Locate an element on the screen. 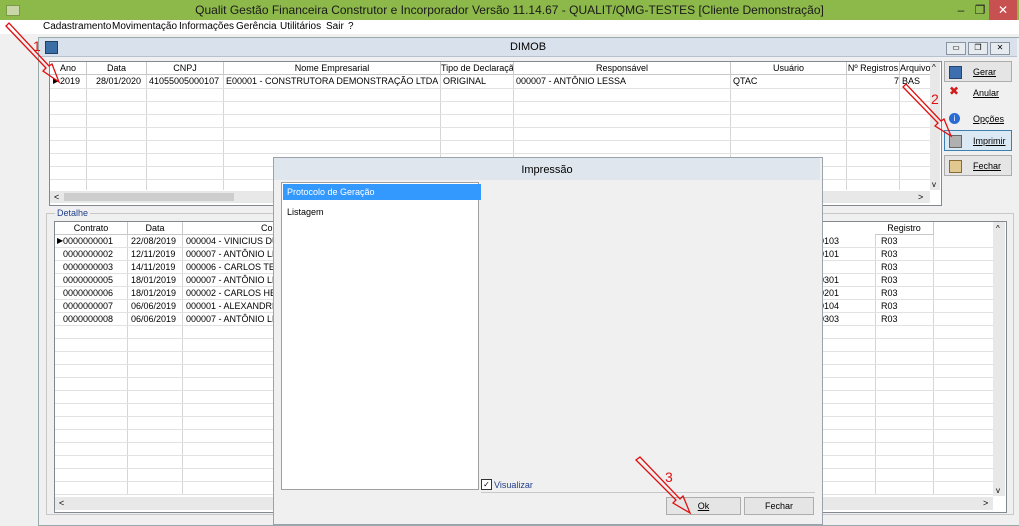 The image size is (1019, 526). arrow-3-icon is located at coordinates (663, 485).